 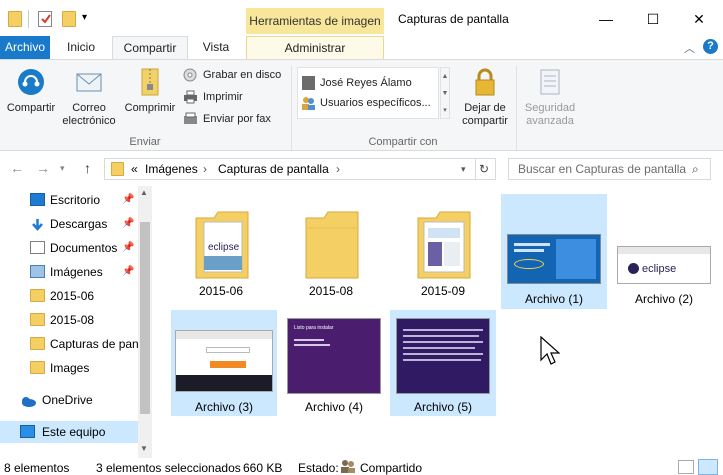 I want to click on quick-access-dropdown-icon: ▾, so click(x=84, y=17).